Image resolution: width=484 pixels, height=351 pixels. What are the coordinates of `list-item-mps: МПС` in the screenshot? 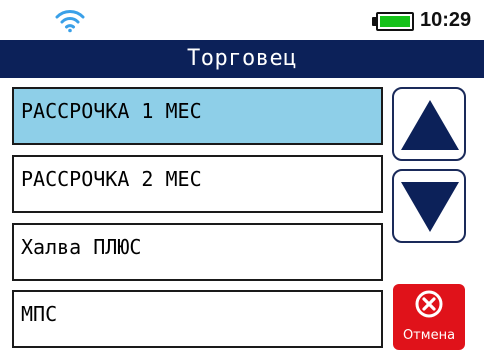 It's located at (197, 319).